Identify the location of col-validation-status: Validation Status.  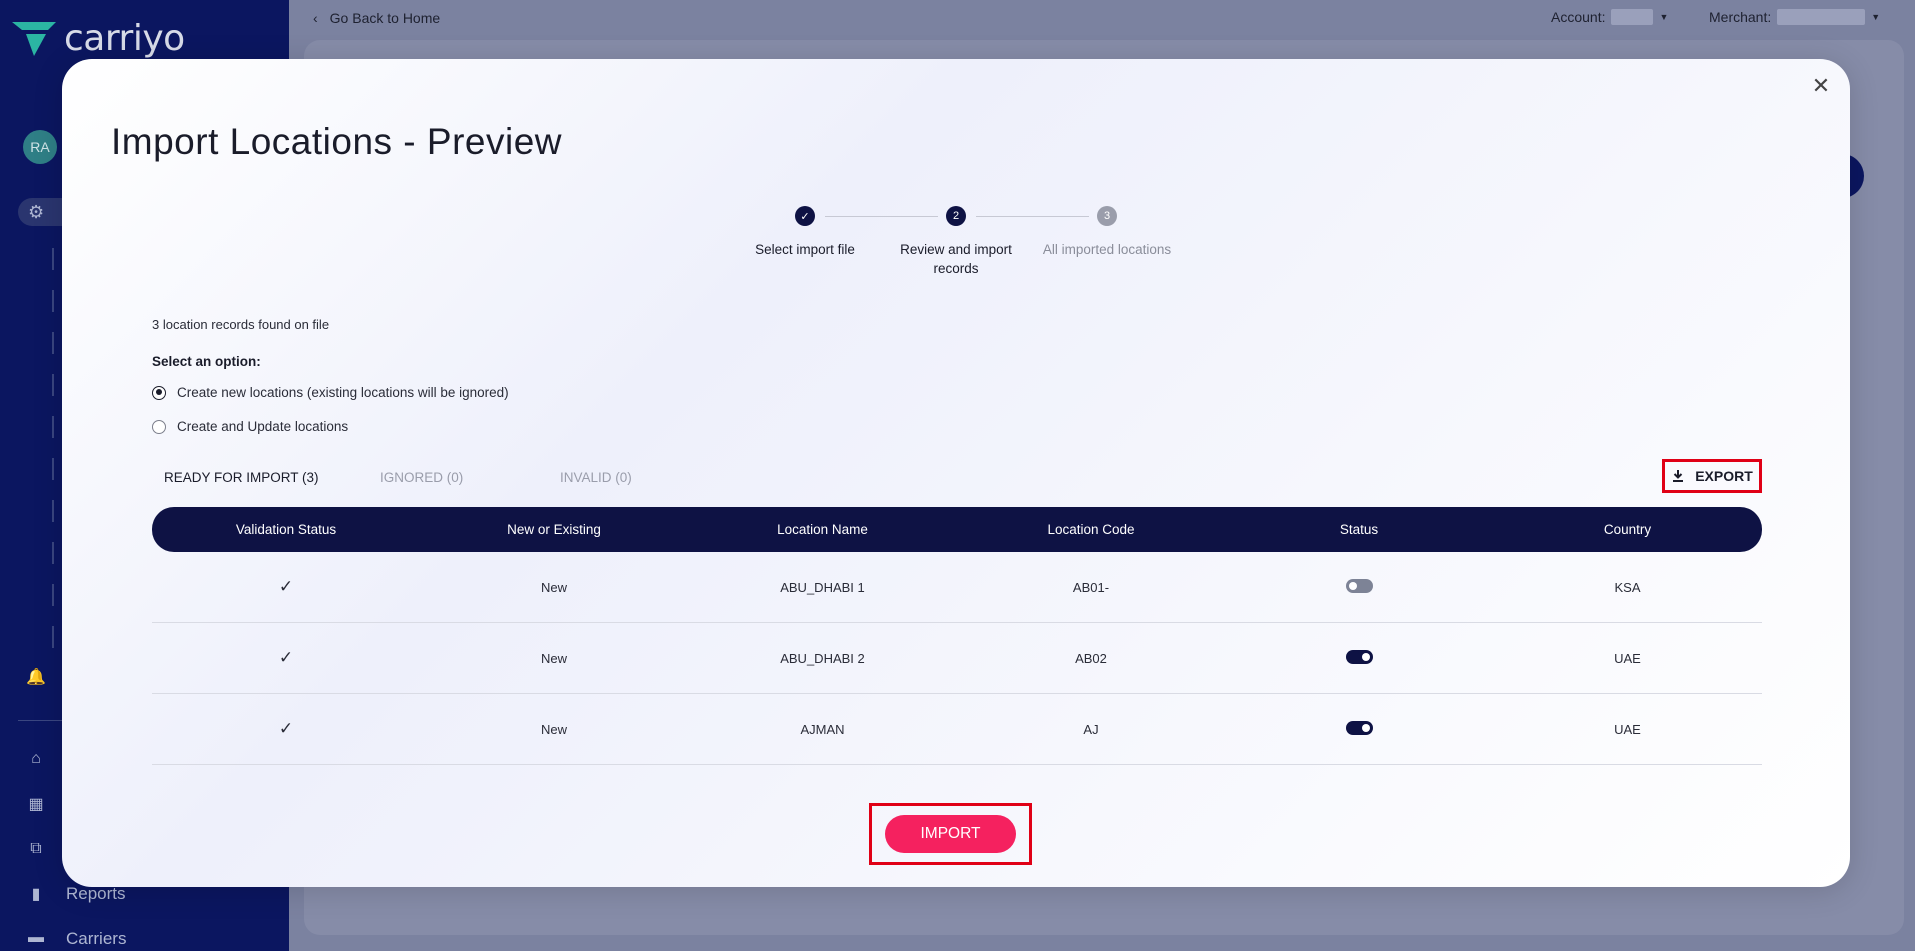
(286, 529).